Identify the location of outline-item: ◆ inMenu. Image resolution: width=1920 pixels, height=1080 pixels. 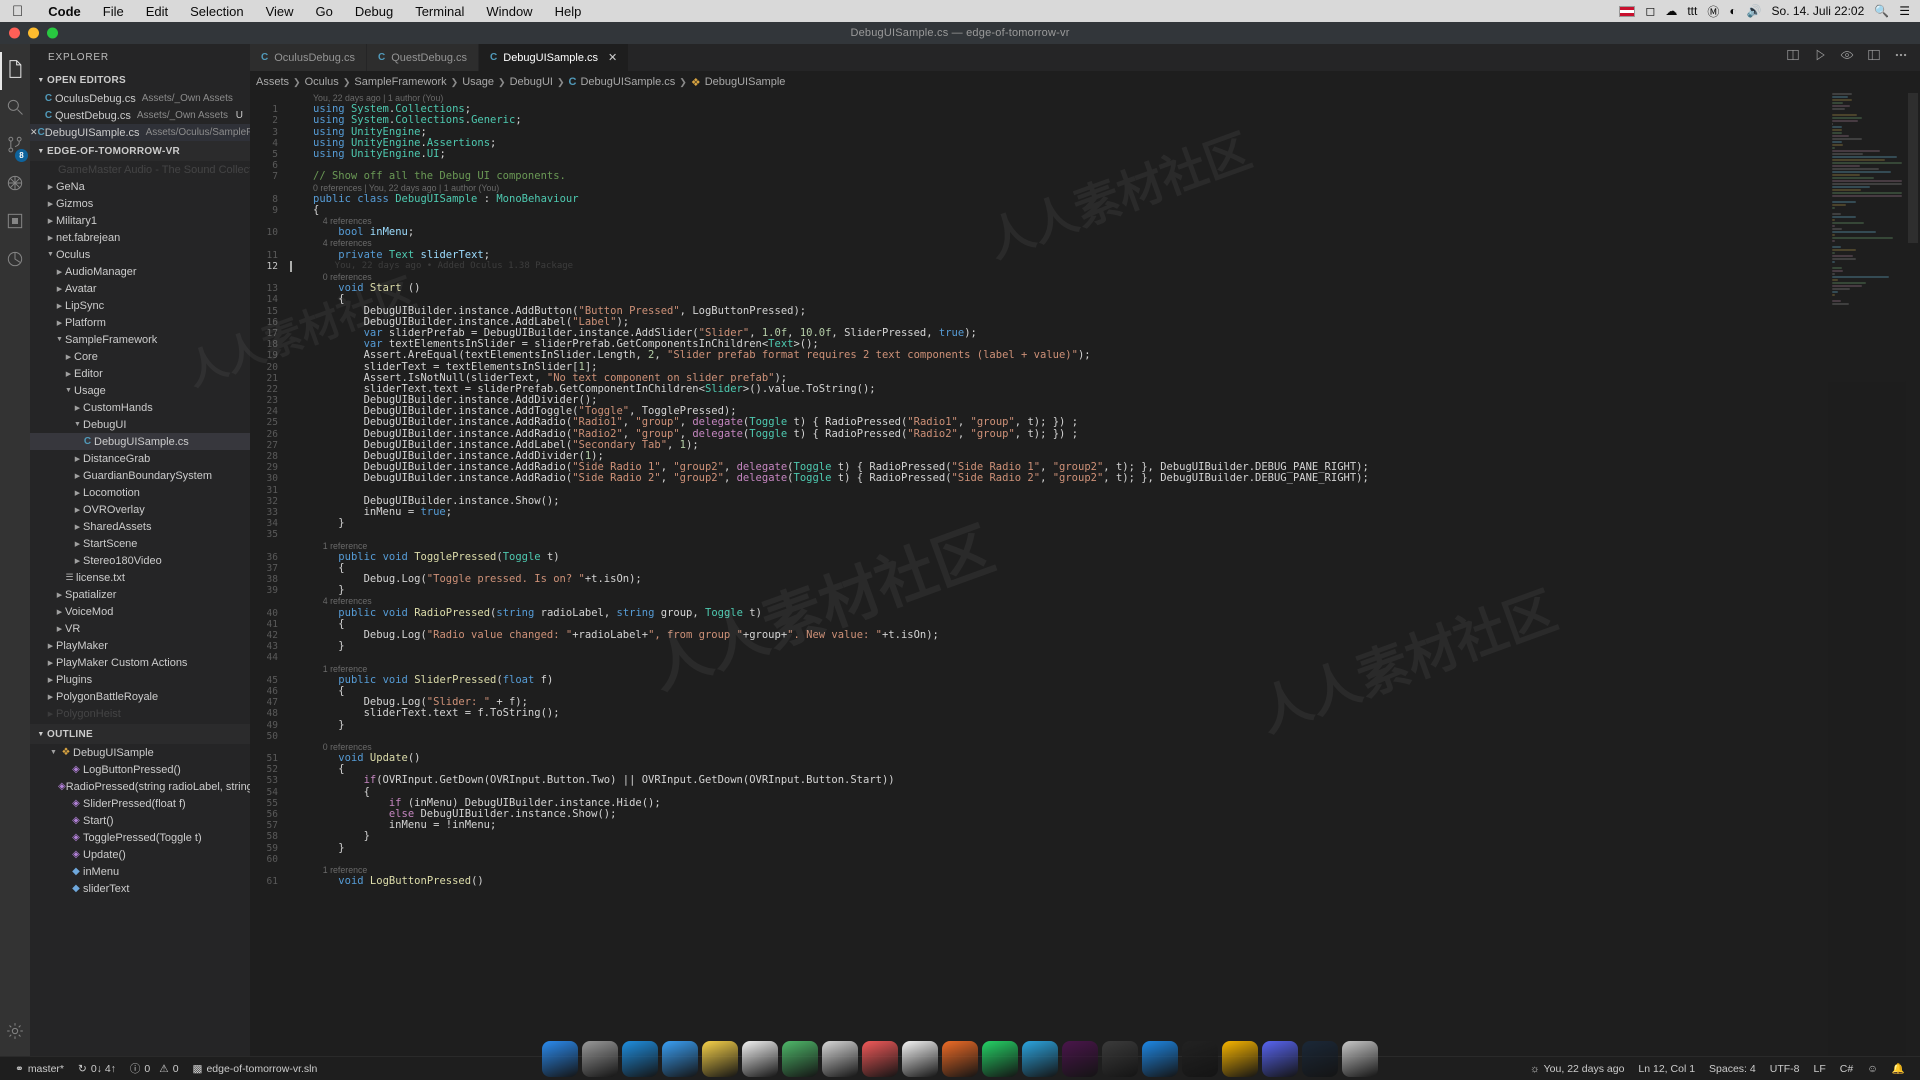
(140, 871).